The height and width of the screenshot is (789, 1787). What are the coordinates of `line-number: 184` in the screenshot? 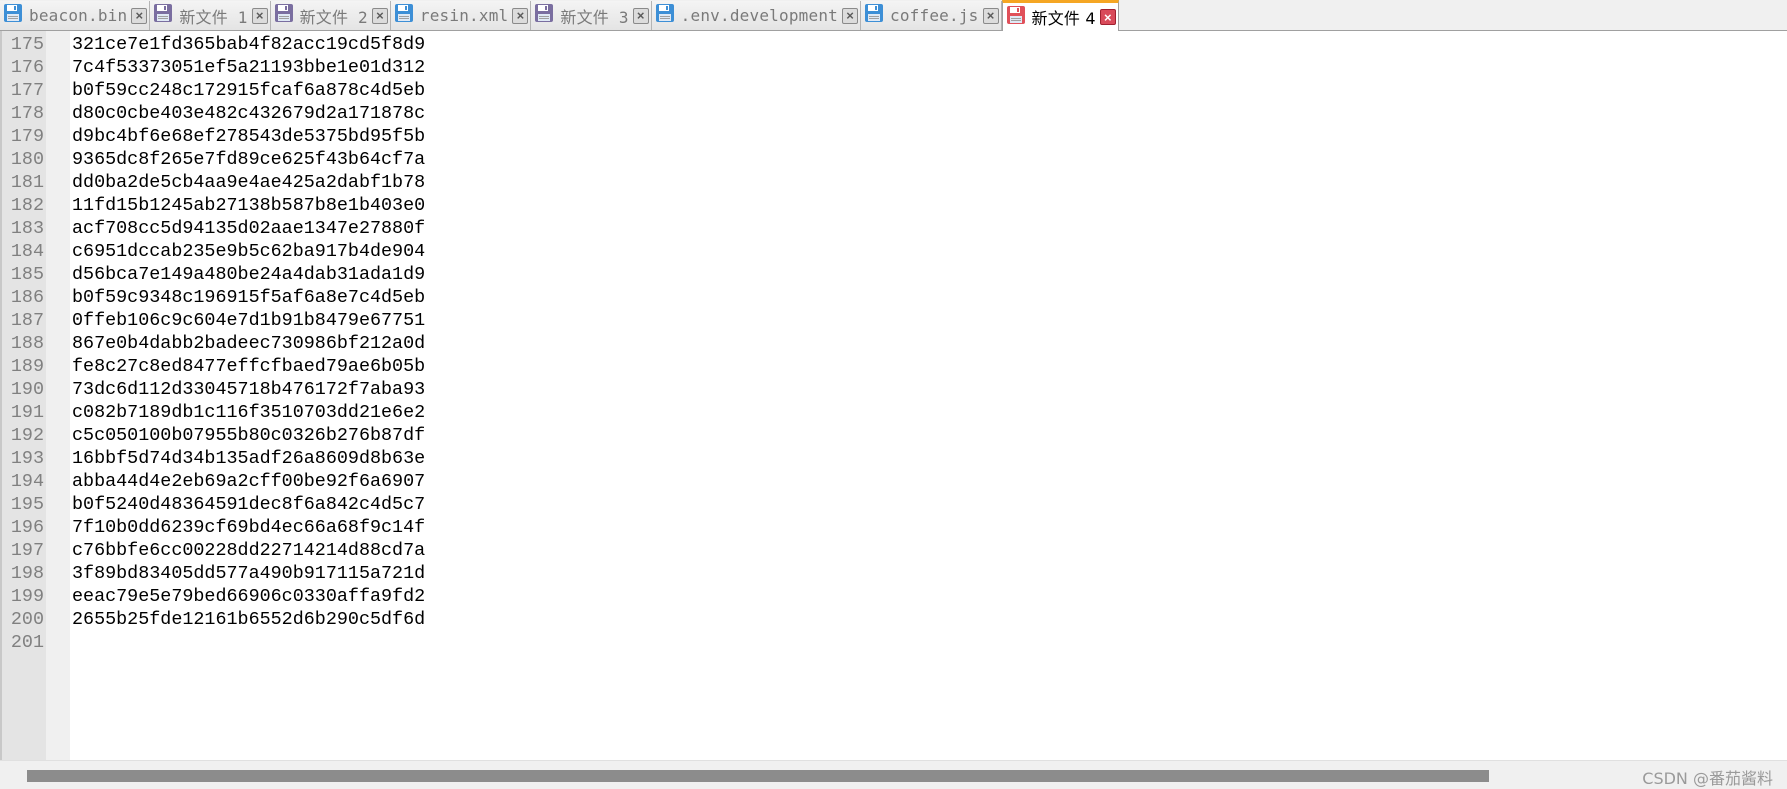 It's located at (27, 251).